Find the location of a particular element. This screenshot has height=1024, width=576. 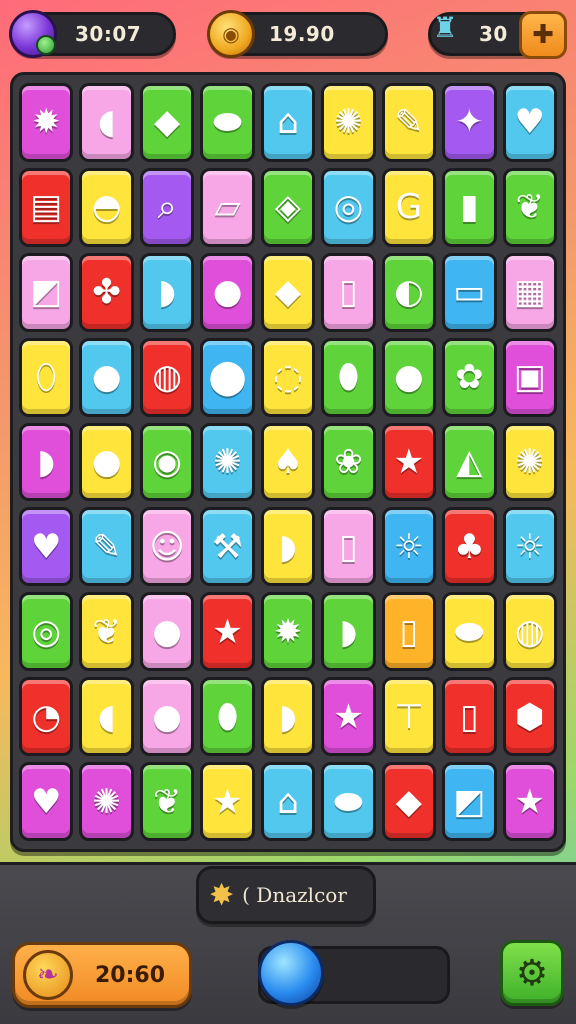

settings-button: ⚙ is located at coordinates (532, 973).